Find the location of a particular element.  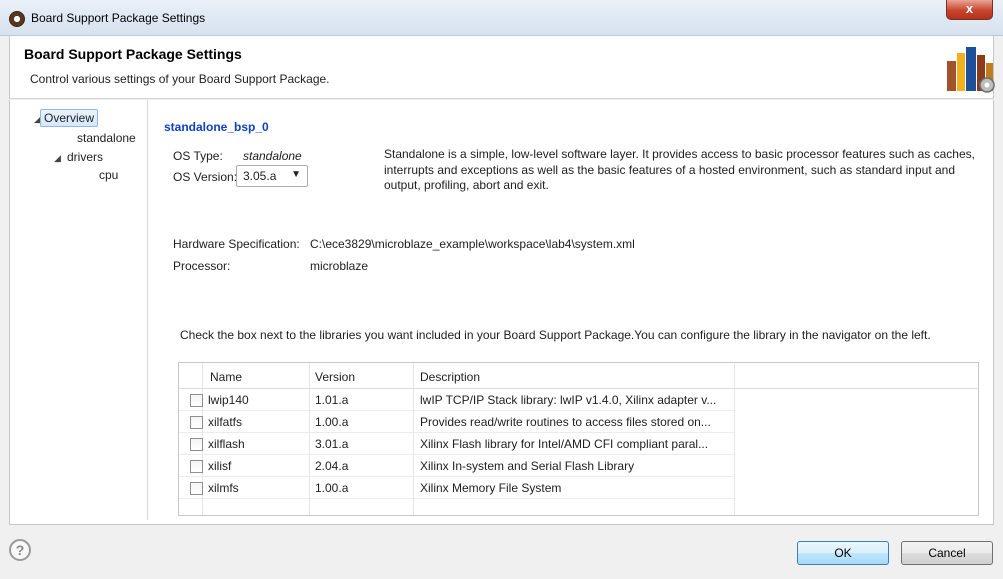

tree-item-label: Overview is located at coordinates (69, 118).